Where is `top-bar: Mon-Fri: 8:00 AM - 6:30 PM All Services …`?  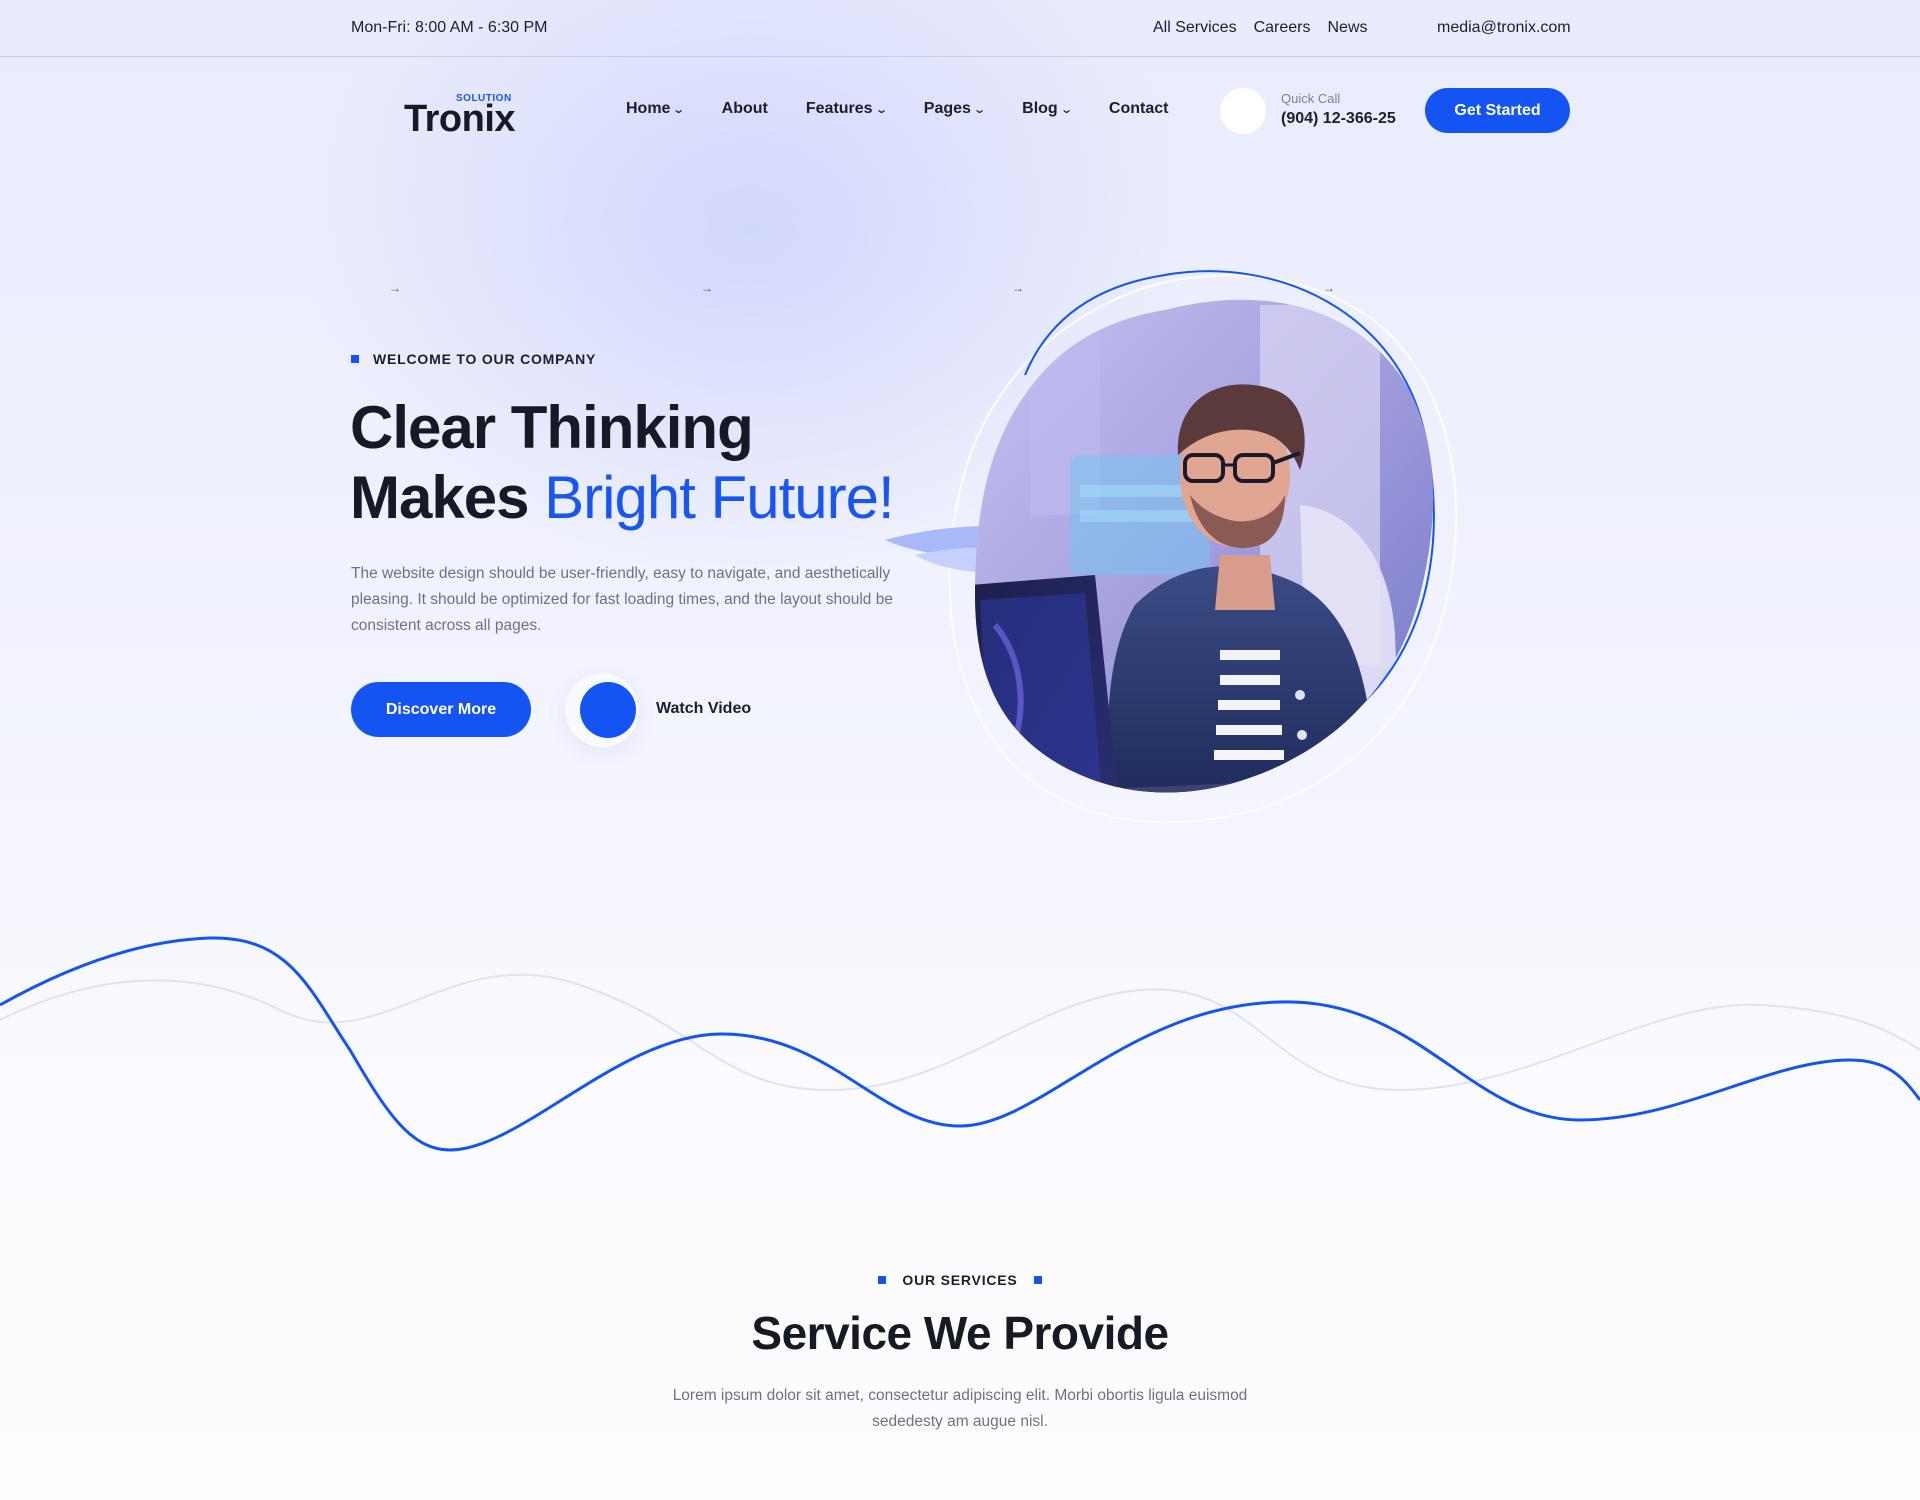 top-bar: Mon-Fri: 8:00 AM - 6:30 PM All Services … is located at coordinates (960, 28).